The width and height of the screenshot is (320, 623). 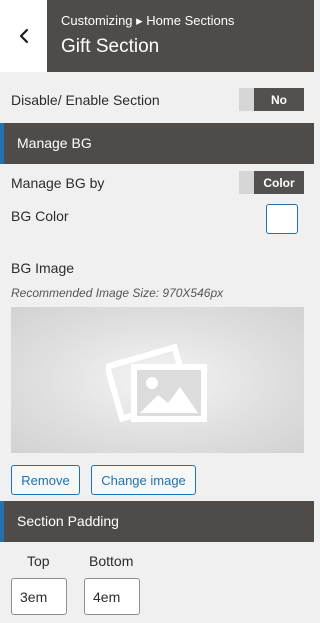 What do you see at coordinates (157, 143) in the screenshot?
I see `manage-bg-heading: Manage BG` at bounding box center [157, 143].